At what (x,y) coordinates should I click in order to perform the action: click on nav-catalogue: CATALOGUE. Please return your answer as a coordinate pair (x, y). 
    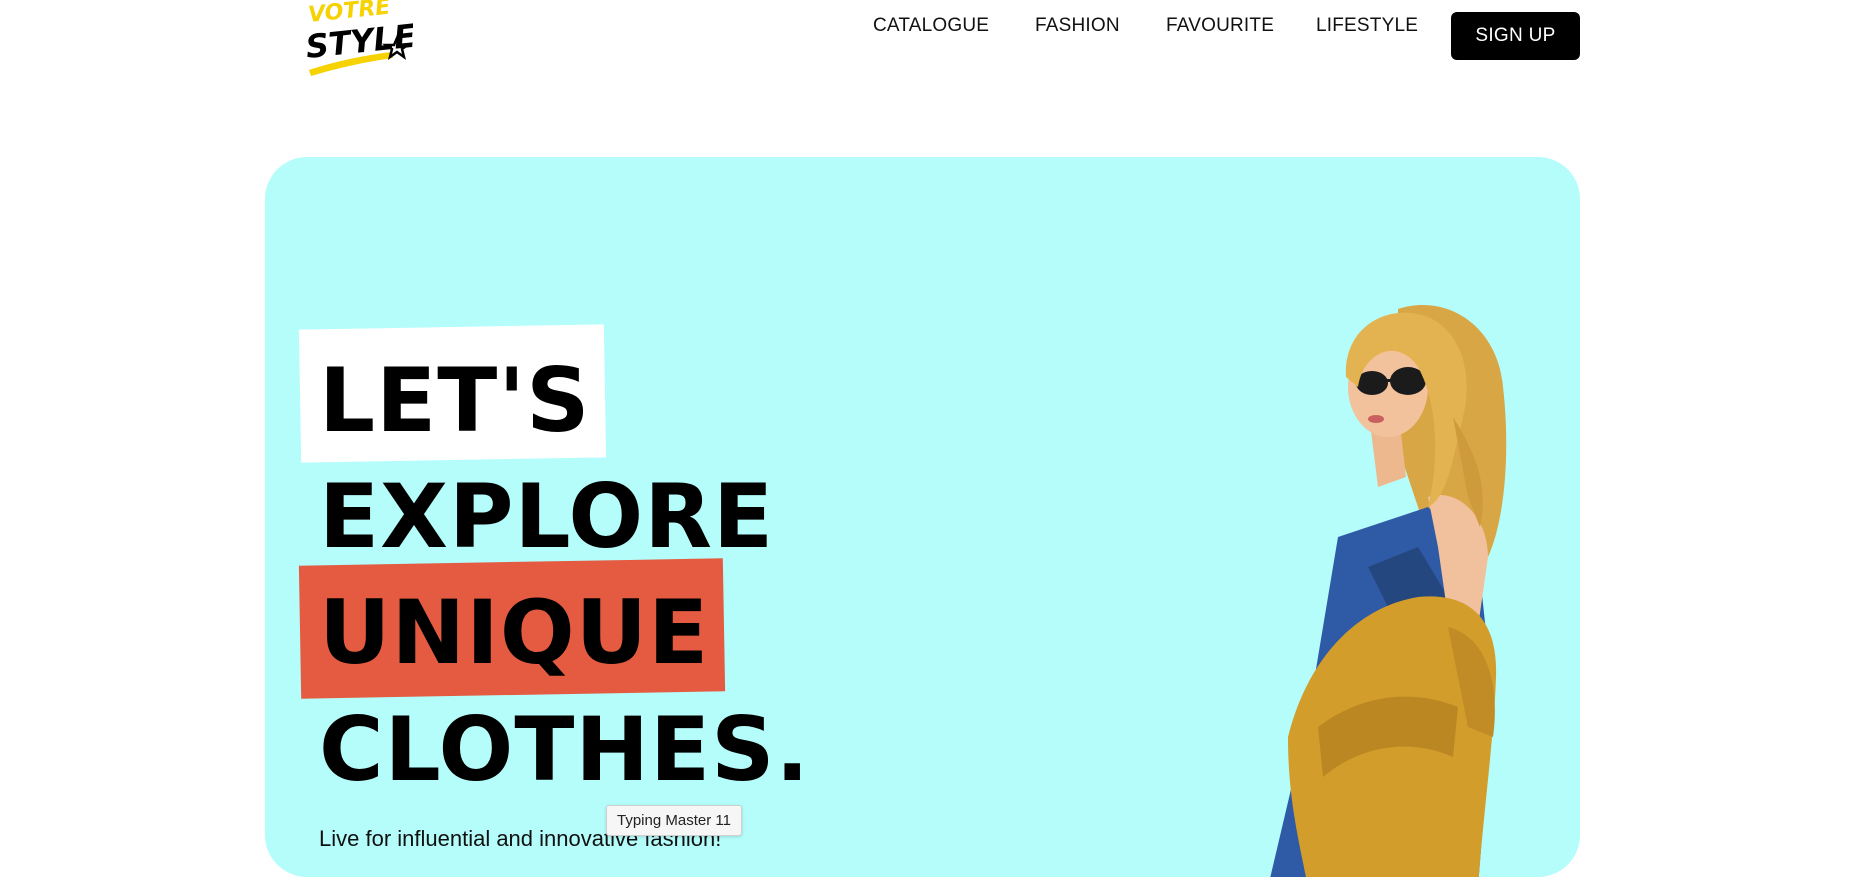
    Looking at the image, I should click on (931, 26).